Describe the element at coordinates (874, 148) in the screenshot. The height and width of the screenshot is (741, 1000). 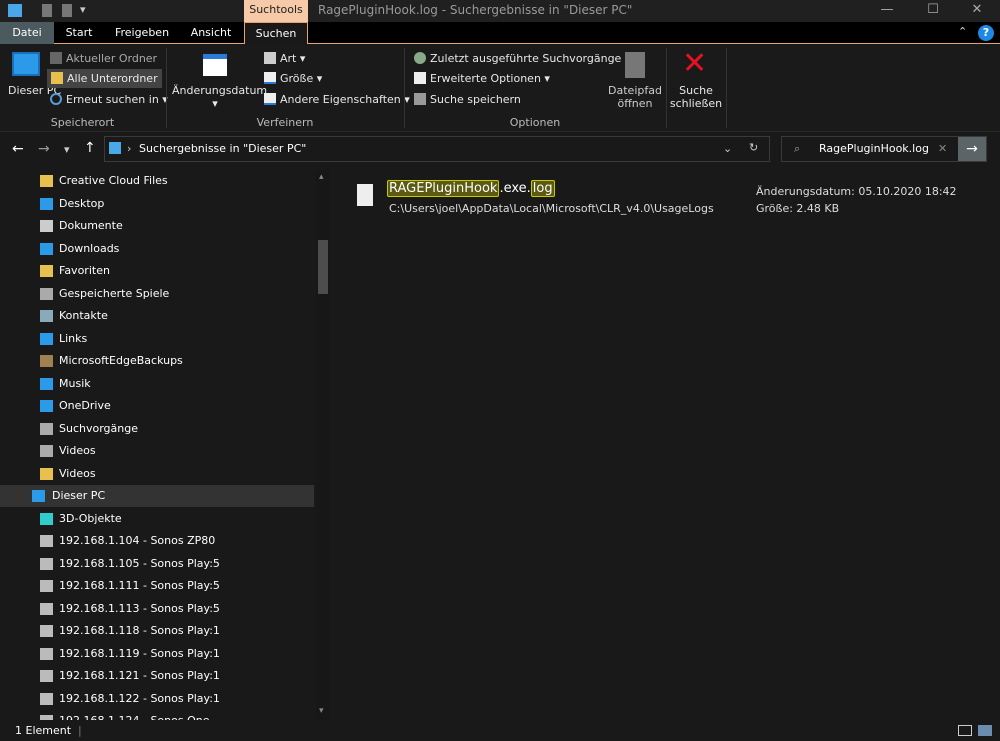
I see `search-input: RagePluginHook.log` at that location.